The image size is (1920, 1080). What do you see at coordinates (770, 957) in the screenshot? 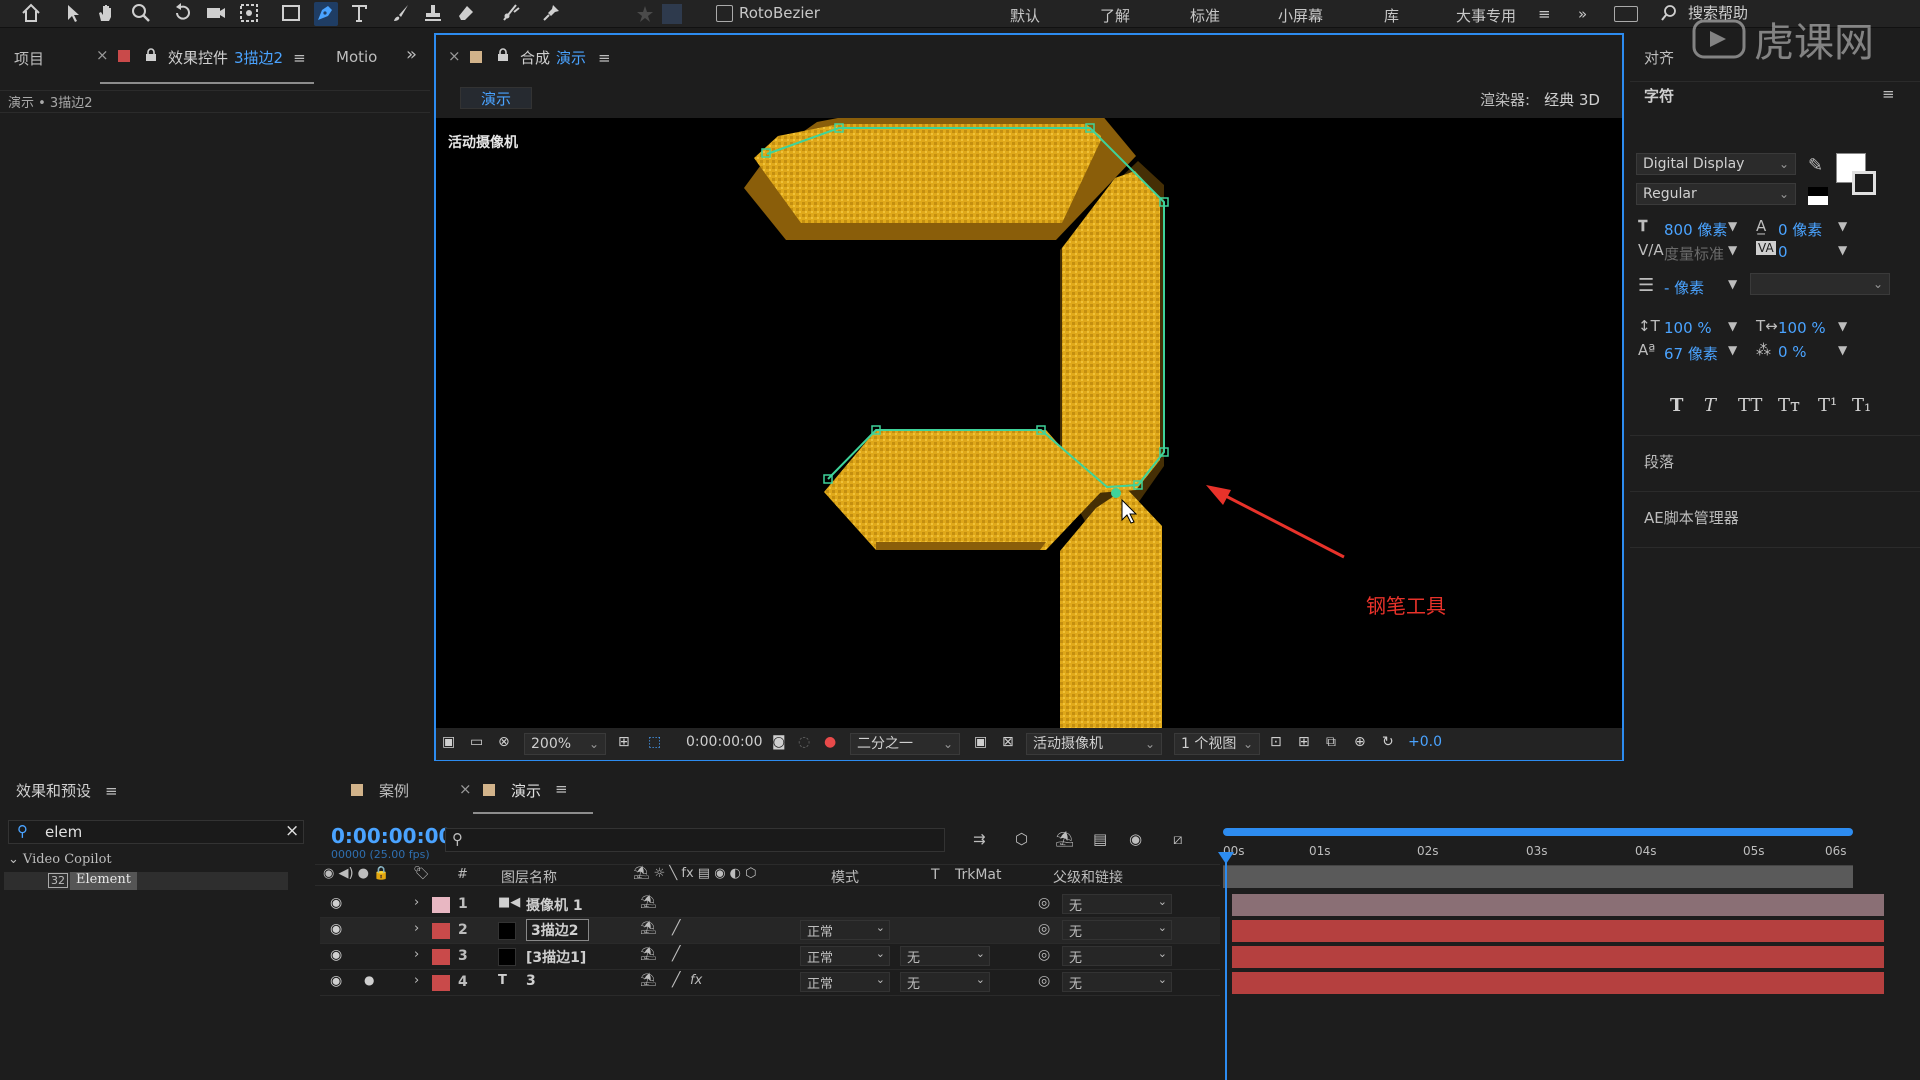
I see `layer-row: ◉ › 3 [3描边1] ⛱ ╱ 正常 ⌄ 无 ⌄ ◎ 无 ⌄` at bounding box center [770, 957].